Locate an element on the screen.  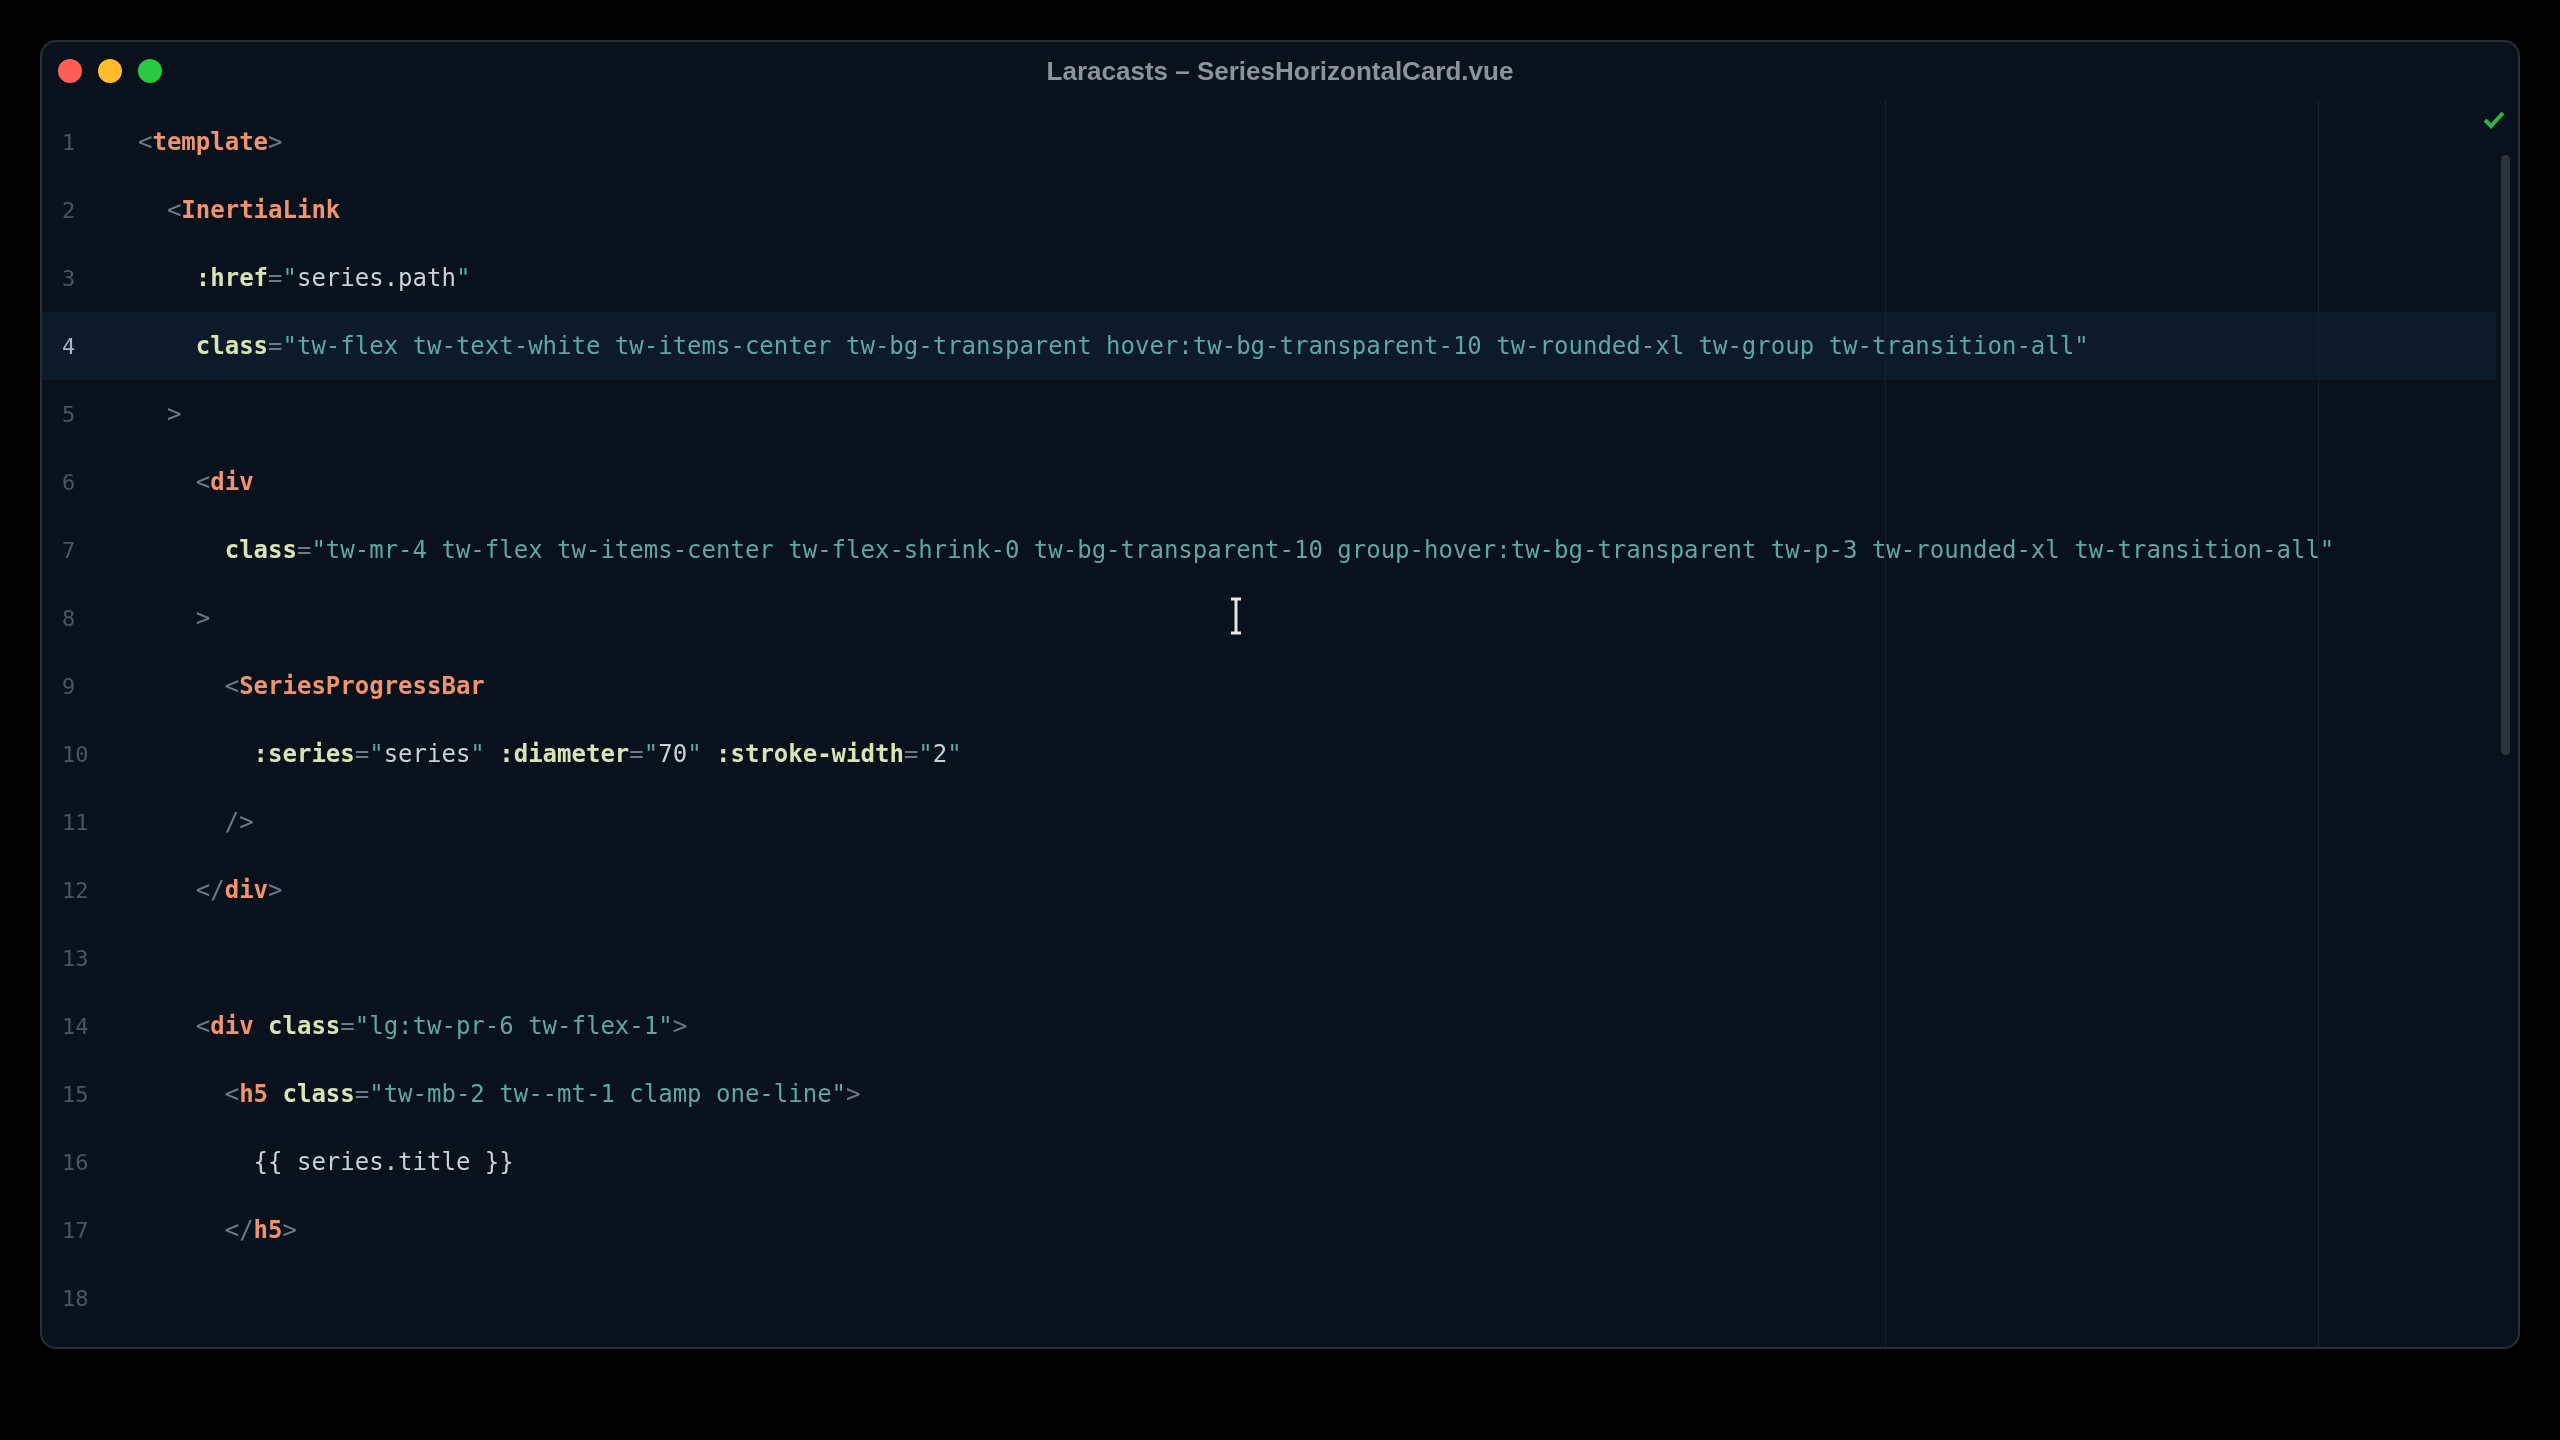
scrollbar-thumb is located at coordinates (2505, 455).